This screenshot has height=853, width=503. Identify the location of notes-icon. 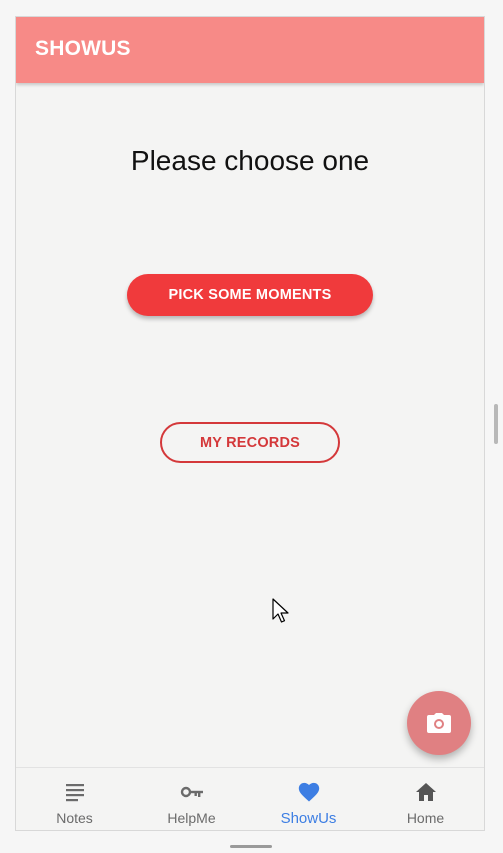
(74, 793).